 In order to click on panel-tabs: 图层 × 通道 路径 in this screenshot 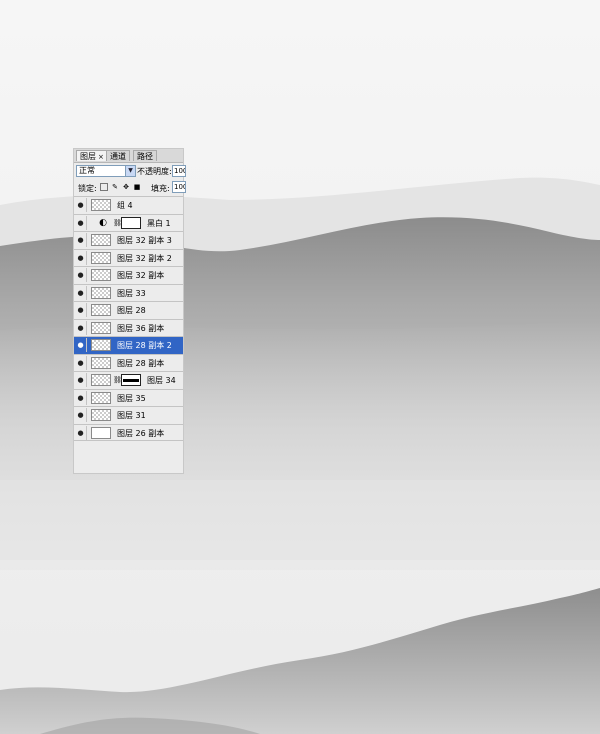, I will do `click(128, 156)`.